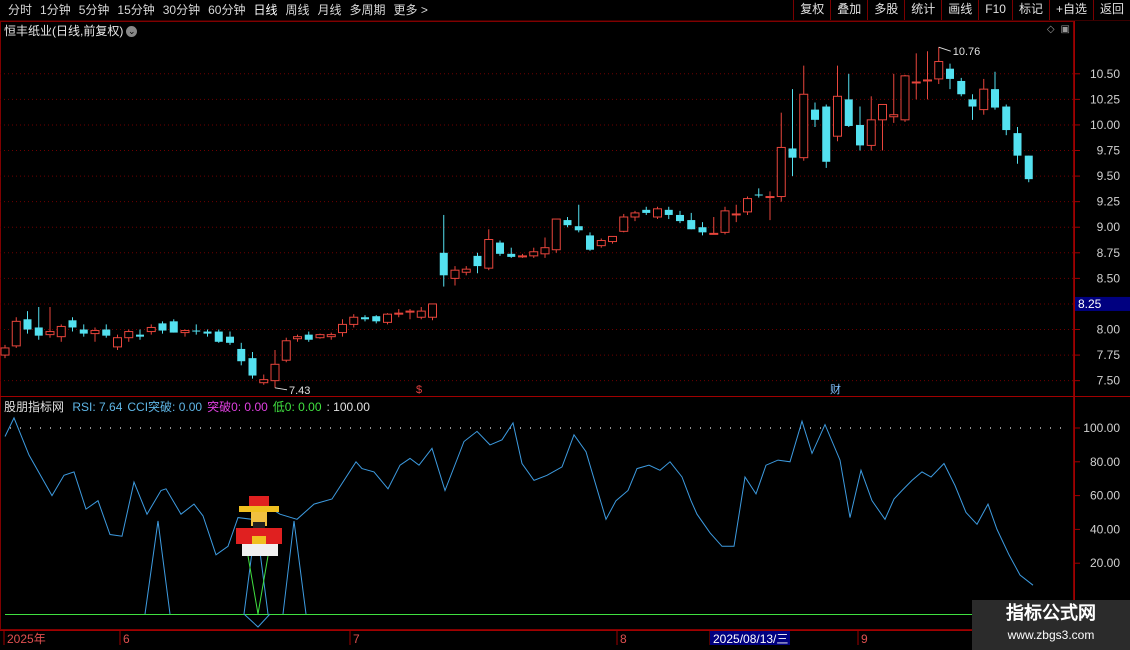 The height and width of the screenshot is (650, 1130). What do you see at coordinates (1105, 496) in the screenshot?
I see `ind-tick-label: 60.00` at bounding box center [1105, 496].